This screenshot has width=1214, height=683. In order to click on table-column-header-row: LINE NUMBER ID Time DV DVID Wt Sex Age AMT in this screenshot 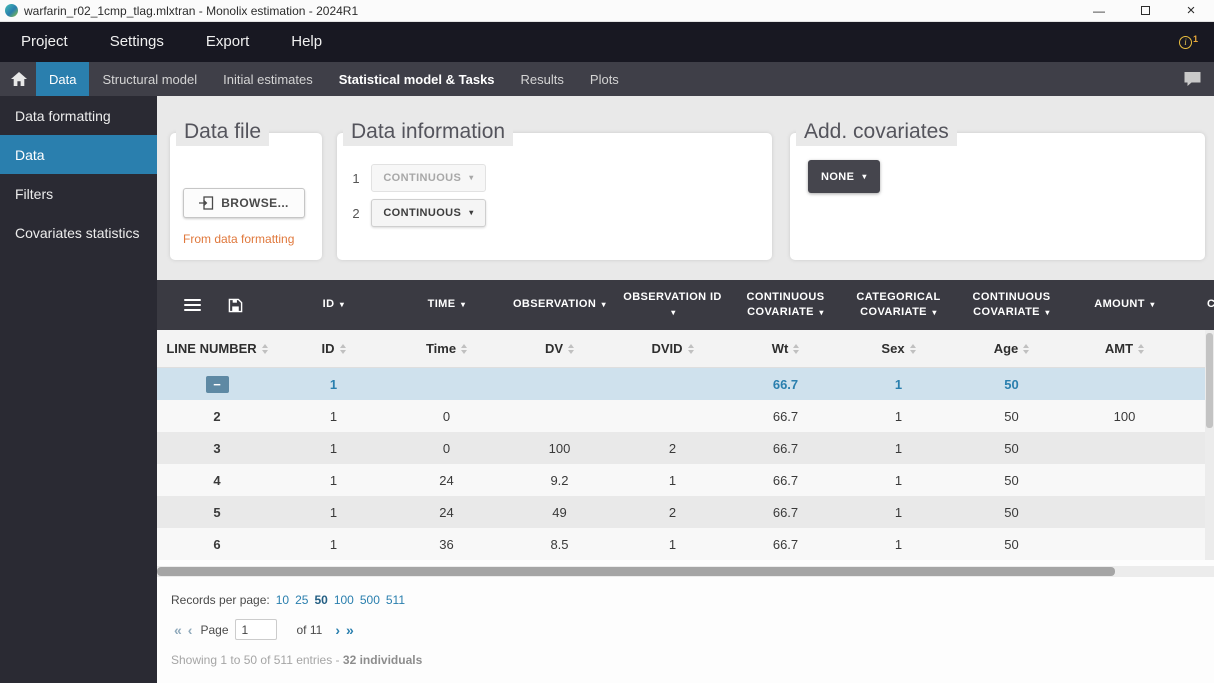, I will do `click(685, 349)`.